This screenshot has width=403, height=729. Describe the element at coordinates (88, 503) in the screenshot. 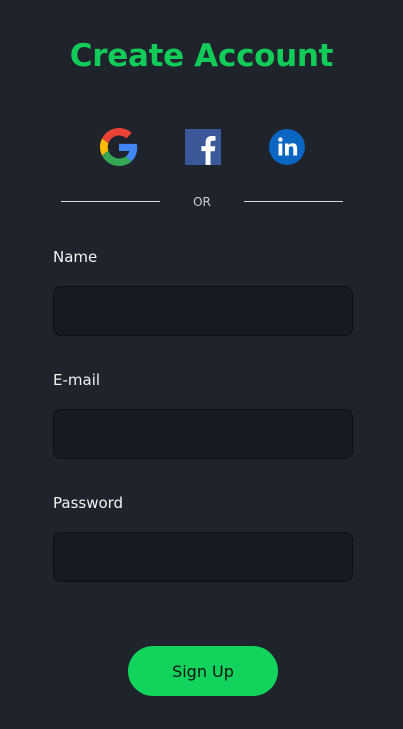

I see `password-label: Password` at that location.